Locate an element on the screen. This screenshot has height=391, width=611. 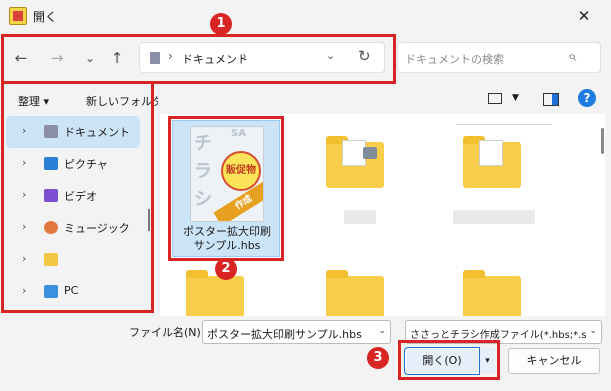
view-options-icon is located at coordinates (495, 98).